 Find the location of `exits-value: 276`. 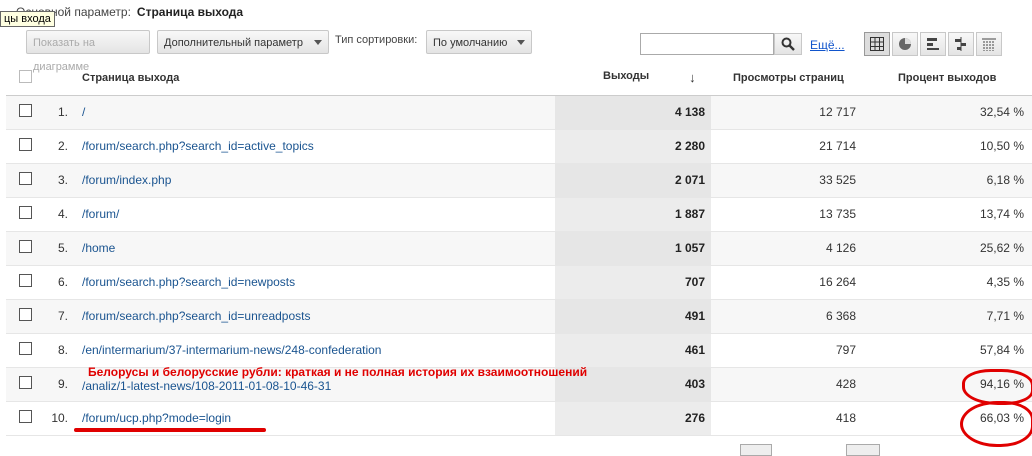

exits-value: 276 is located at coordinates (633, 418).